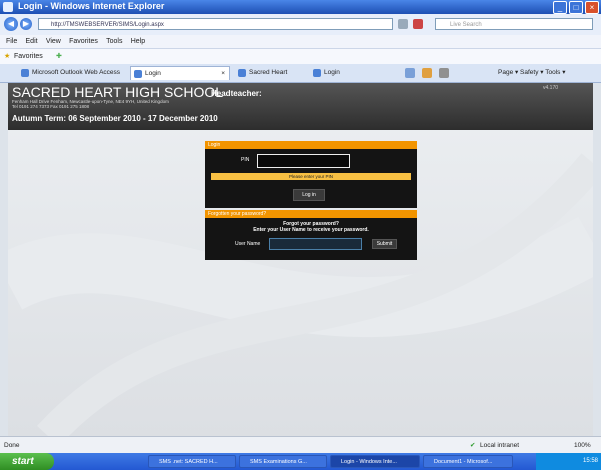 The image size is (601, 470). Describe the element at coordinates (427, 73) in the screenshot. I see `feeds-icon` at that location.